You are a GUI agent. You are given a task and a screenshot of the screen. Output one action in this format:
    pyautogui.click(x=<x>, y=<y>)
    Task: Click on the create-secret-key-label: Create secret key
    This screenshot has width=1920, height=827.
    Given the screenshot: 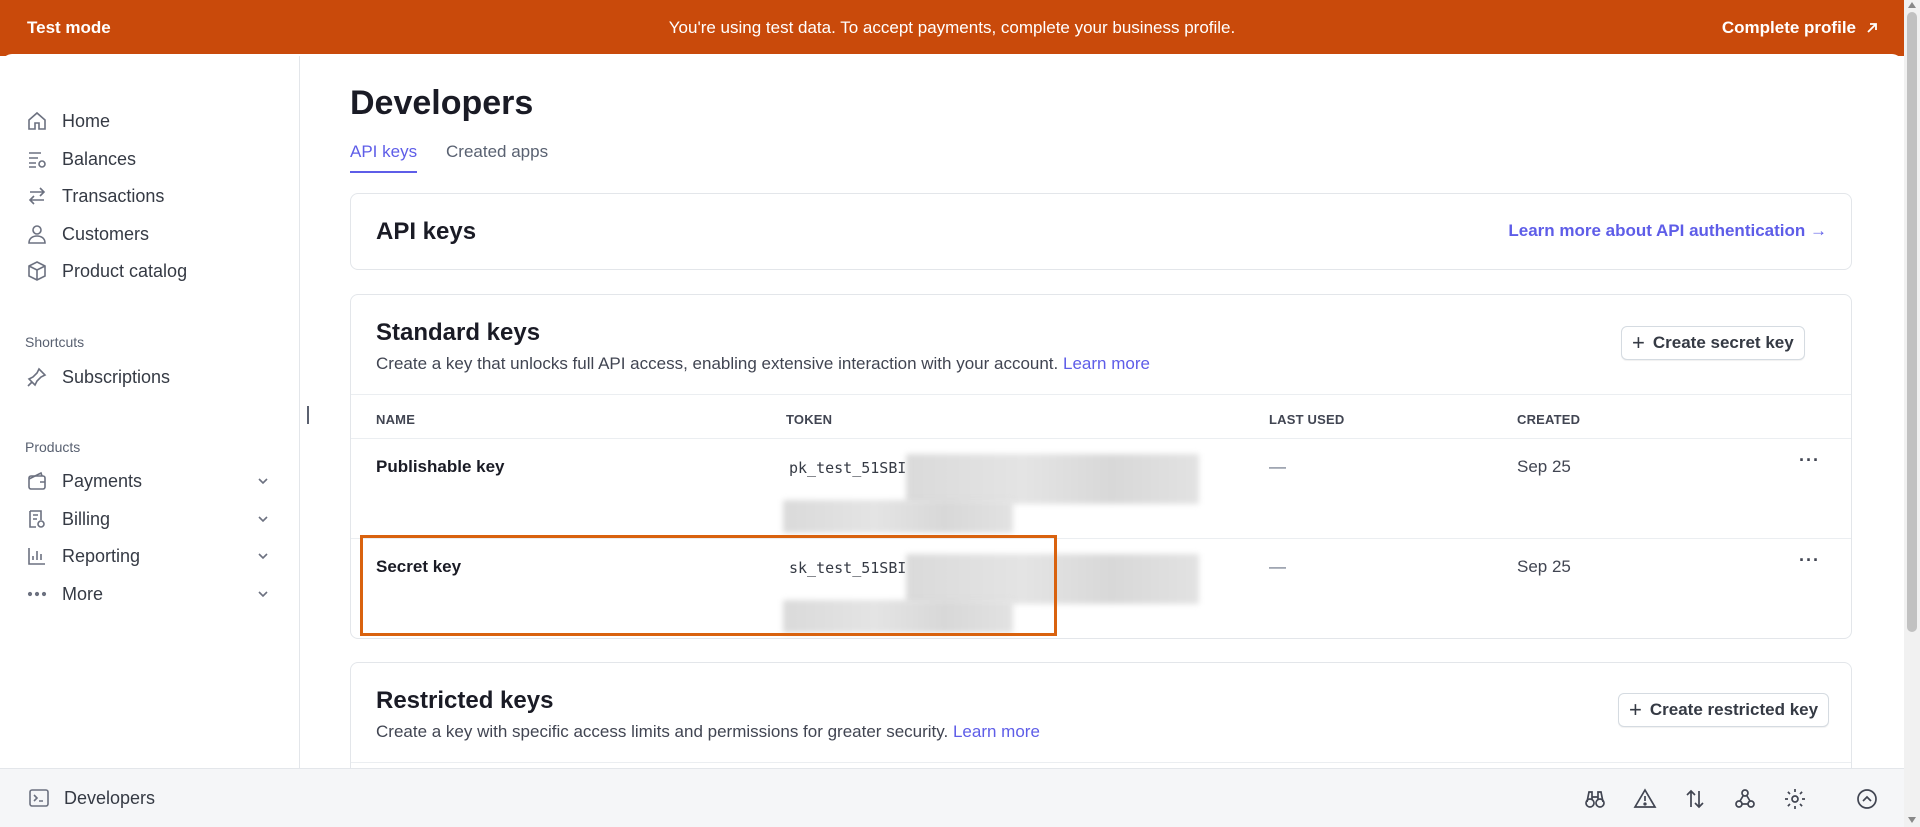 What is the action you would take?
    pyautogui.click(x=1723, y=342)
    